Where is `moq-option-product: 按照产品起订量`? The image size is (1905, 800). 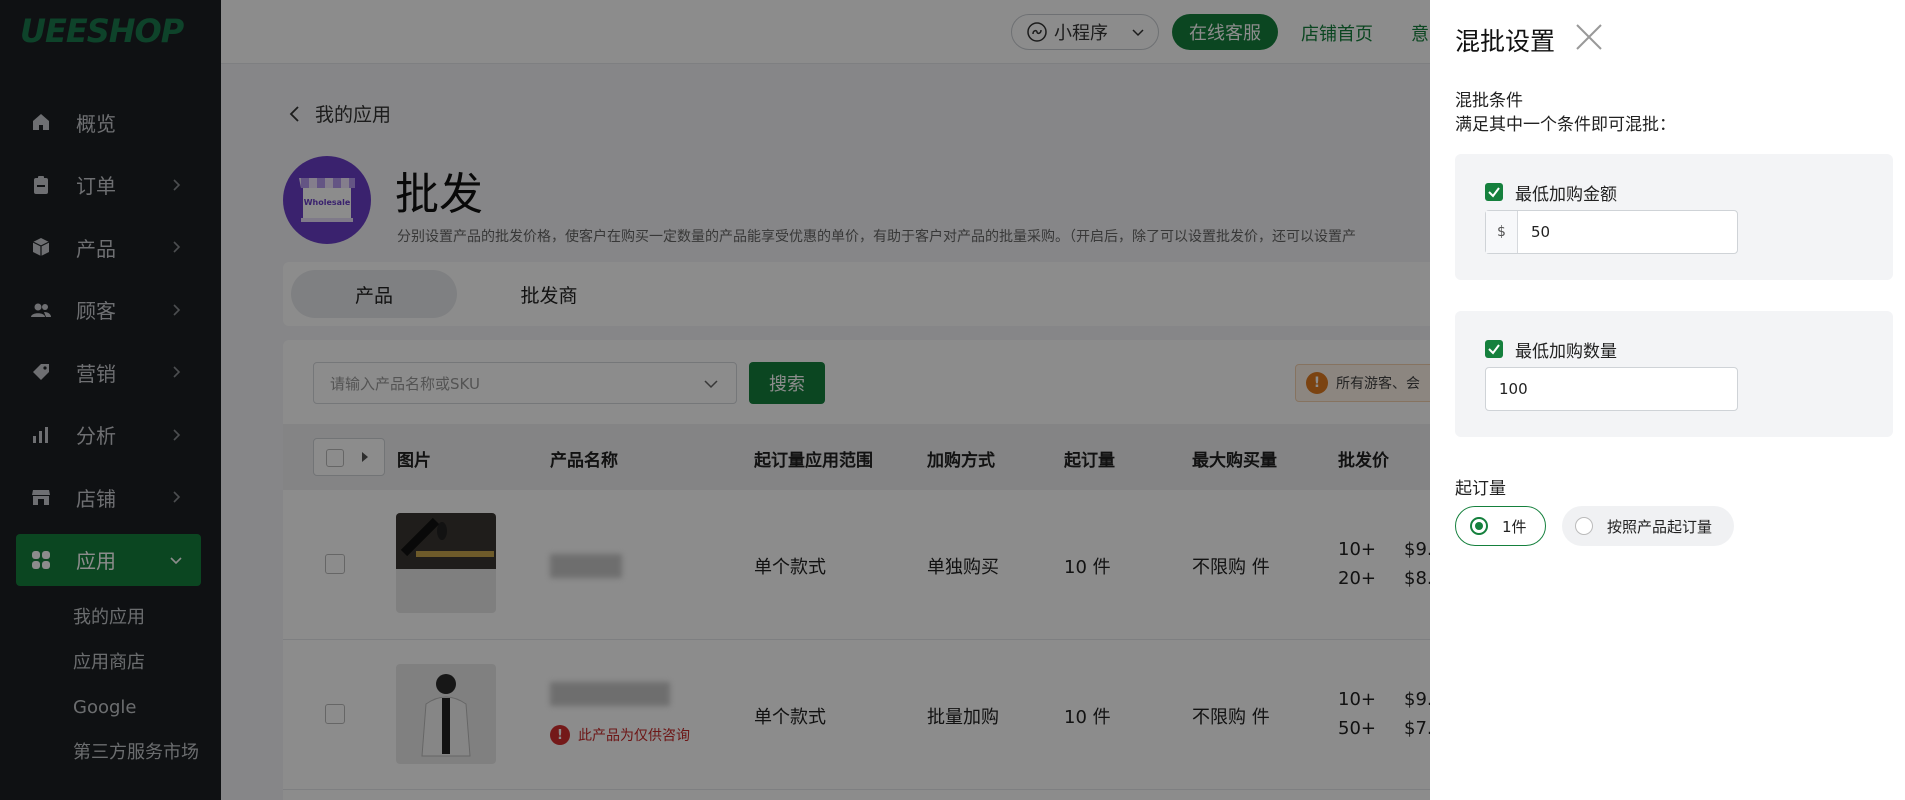
moq-option-product: 按照产品起订量 is located at coordinates (1648, 526).